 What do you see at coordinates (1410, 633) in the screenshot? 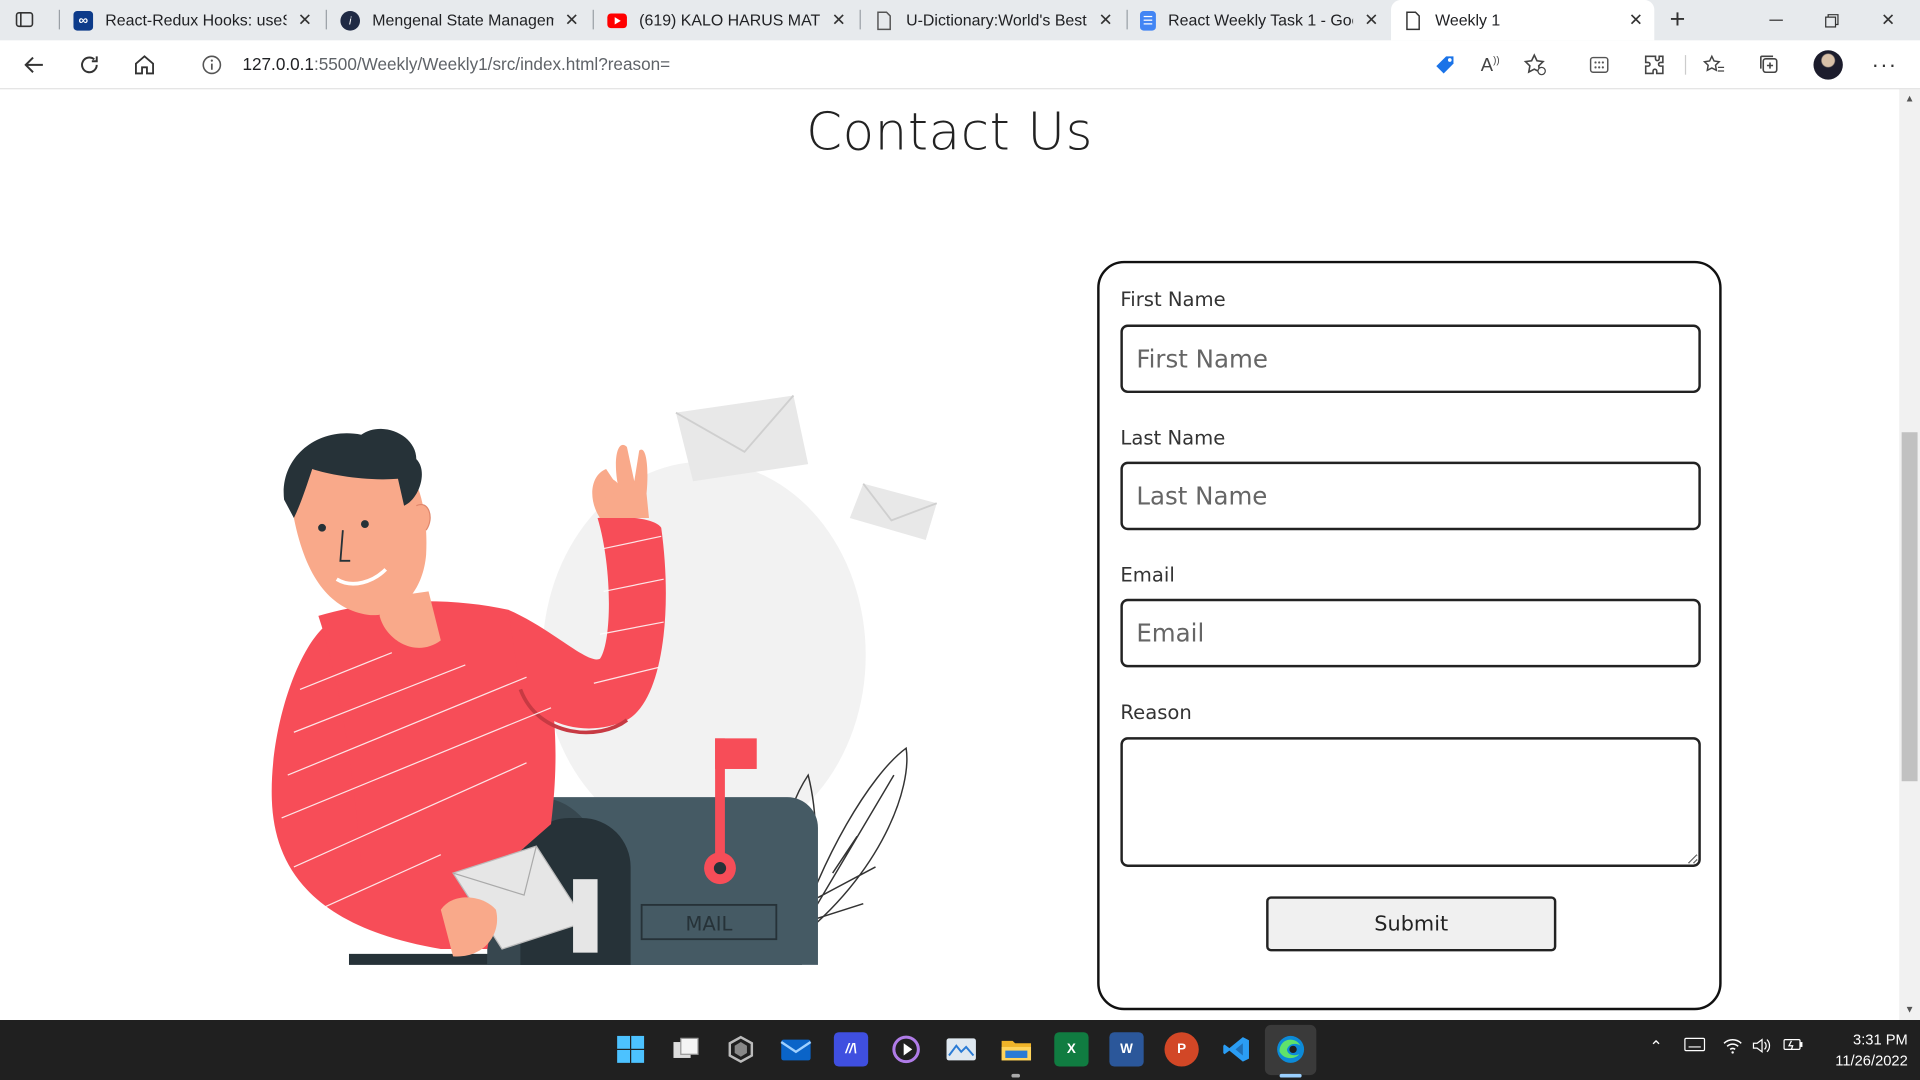
I see `email-input` at bounding box center [1410, 633].